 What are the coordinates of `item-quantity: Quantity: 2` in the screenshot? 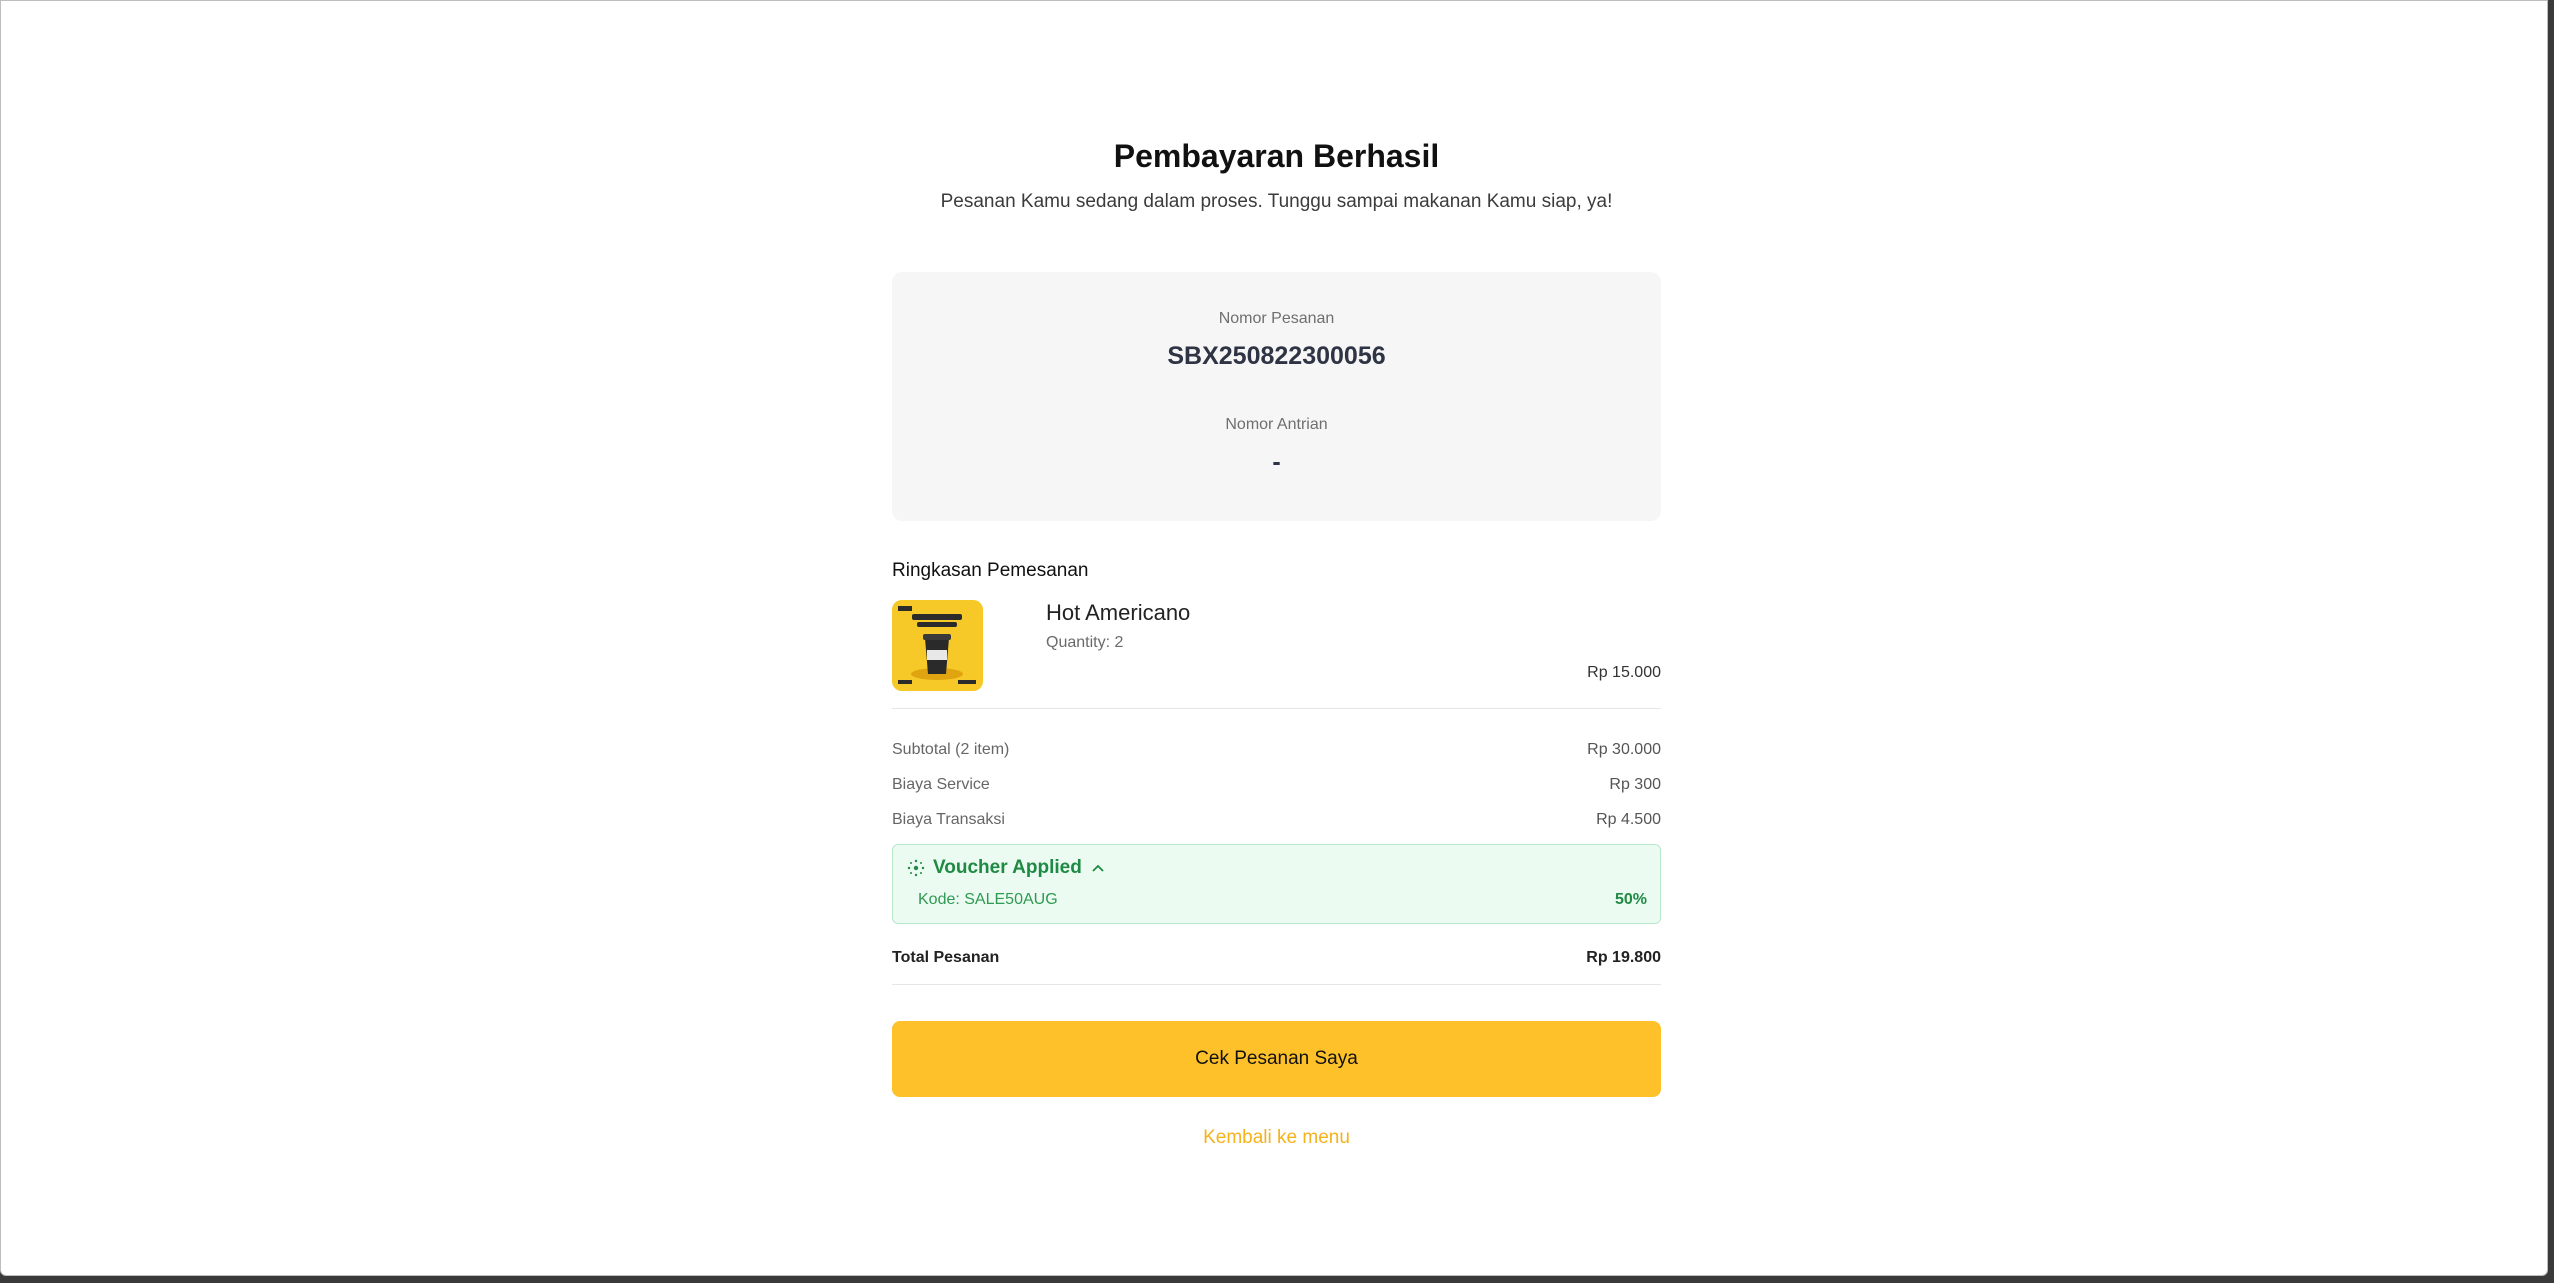 It's located at (1085, 642).